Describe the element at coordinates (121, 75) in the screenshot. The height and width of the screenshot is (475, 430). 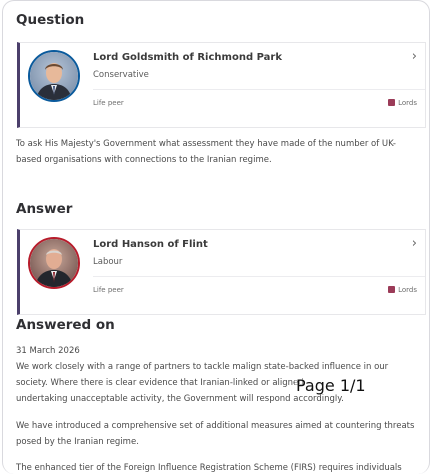
I see `member-party: Conservative` at that location.